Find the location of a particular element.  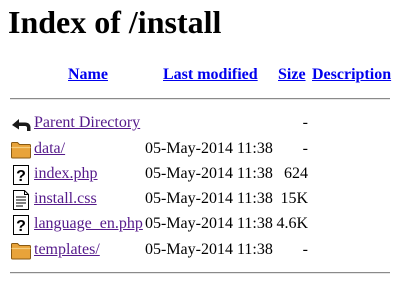

sort-by-last-modified-link: Last modified is located at coordinates (210, 74).